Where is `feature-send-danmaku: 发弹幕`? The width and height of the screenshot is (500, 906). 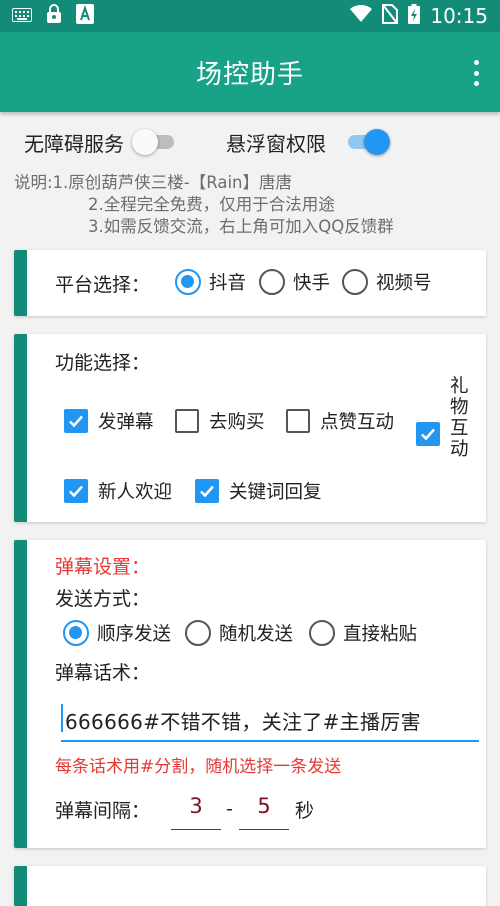 feature-send-danmaku: 发弹幕 is located at coordinates (109, 421).